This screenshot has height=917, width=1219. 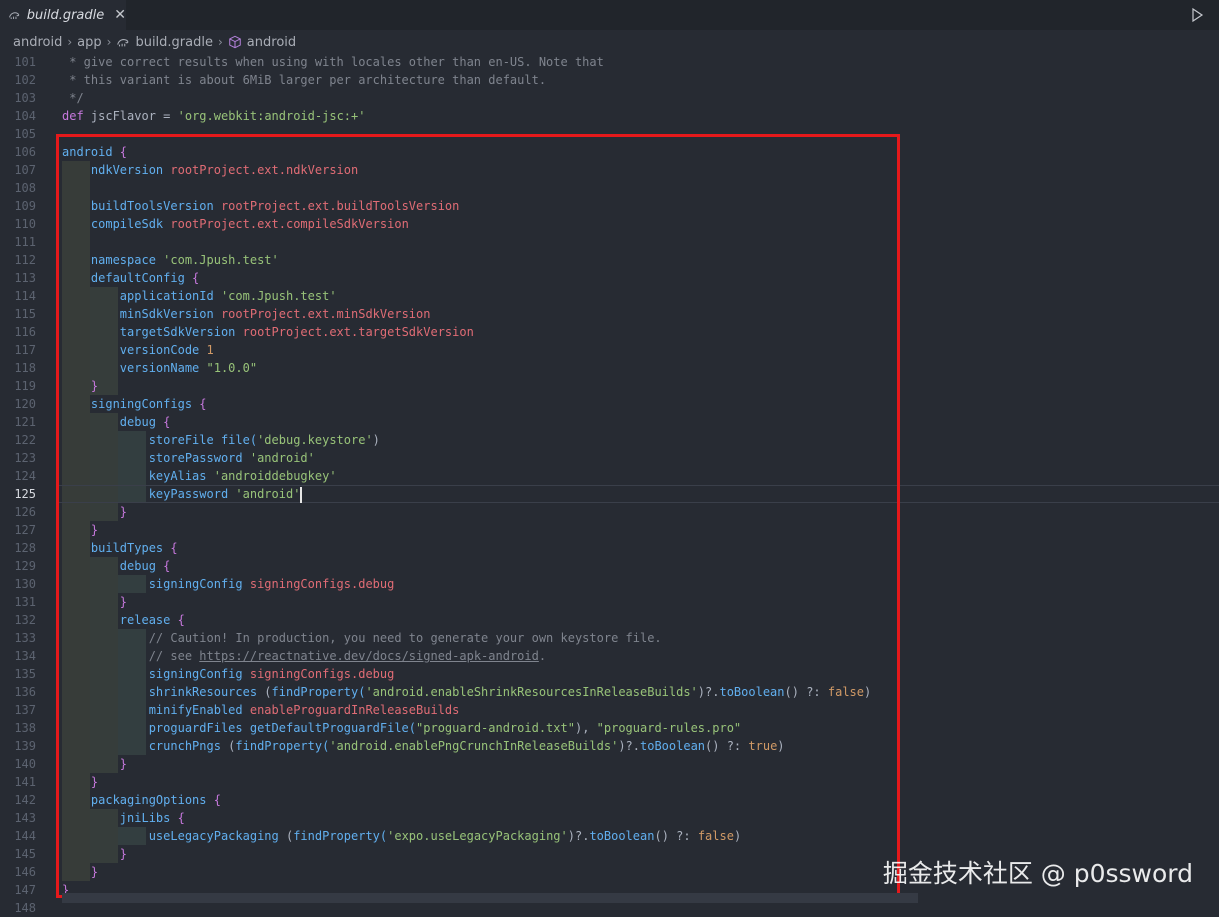 I want to click on code-line: 103 */, so click(x=609, y=98).